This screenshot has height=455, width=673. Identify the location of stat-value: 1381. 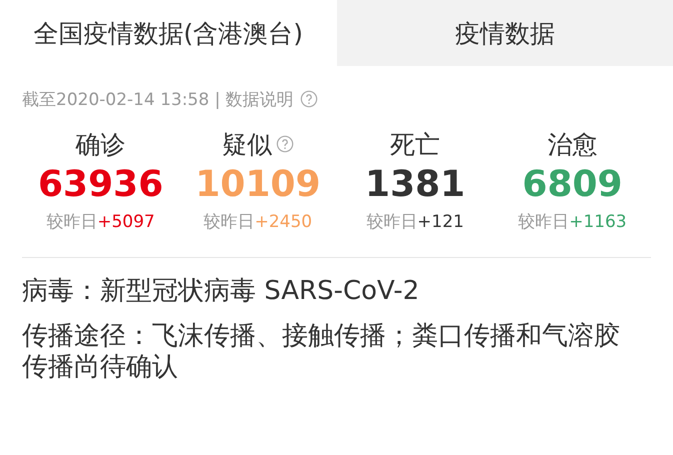
(415, 185).